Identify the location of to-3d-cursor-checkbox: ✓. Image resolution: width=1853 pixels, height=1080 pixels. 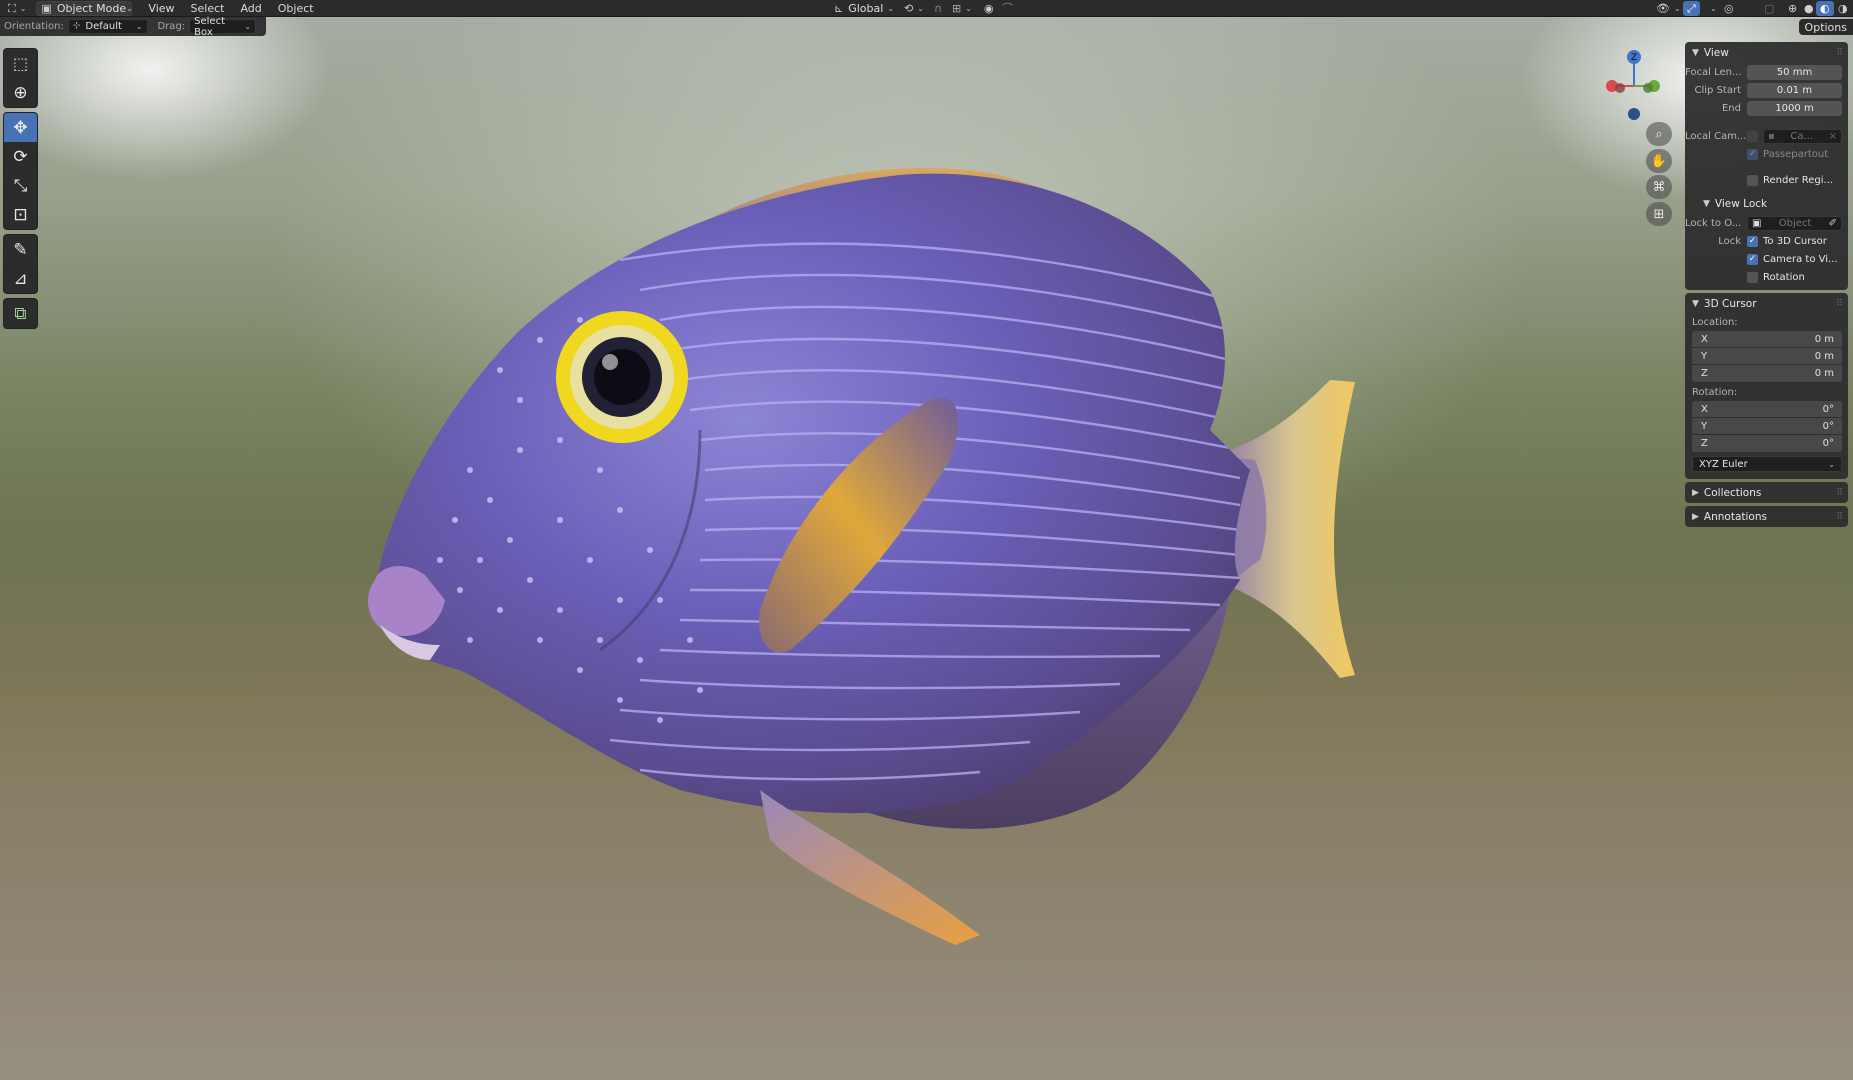
(1752, 241).